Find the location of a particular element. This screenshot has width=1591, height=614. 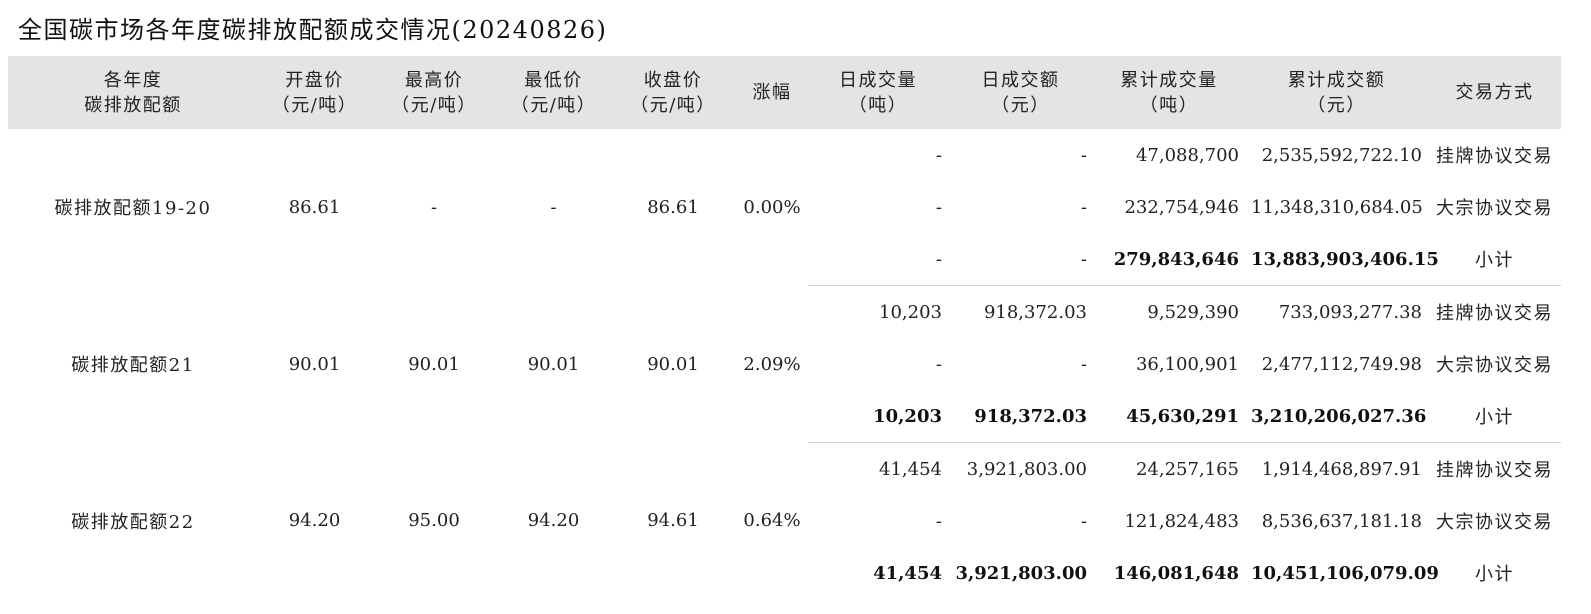

header-cum-volume-line2: （吨） is located at coordinates (1169, 105).